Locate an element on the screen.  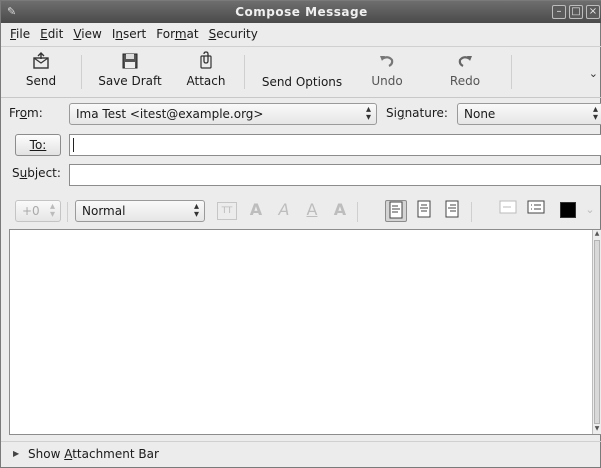
text-color-icon is located at coordinates (568, 210).